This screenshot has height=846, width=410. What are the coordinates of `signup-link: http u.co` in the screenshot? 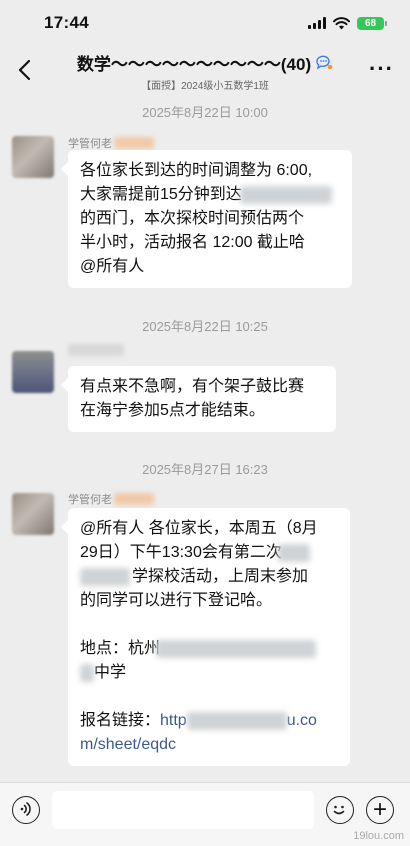 It's located at (238, 720).